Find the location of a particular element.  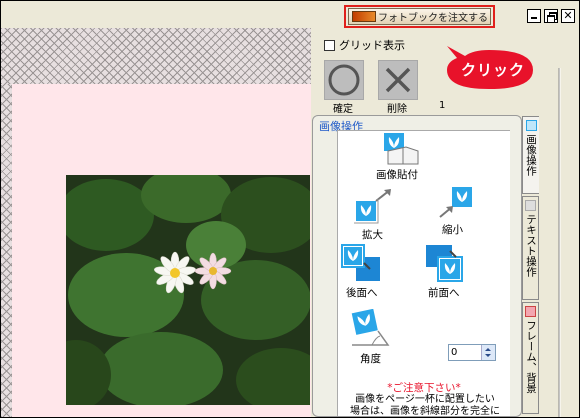

shrink-icon is located at coordinates (455, 202).